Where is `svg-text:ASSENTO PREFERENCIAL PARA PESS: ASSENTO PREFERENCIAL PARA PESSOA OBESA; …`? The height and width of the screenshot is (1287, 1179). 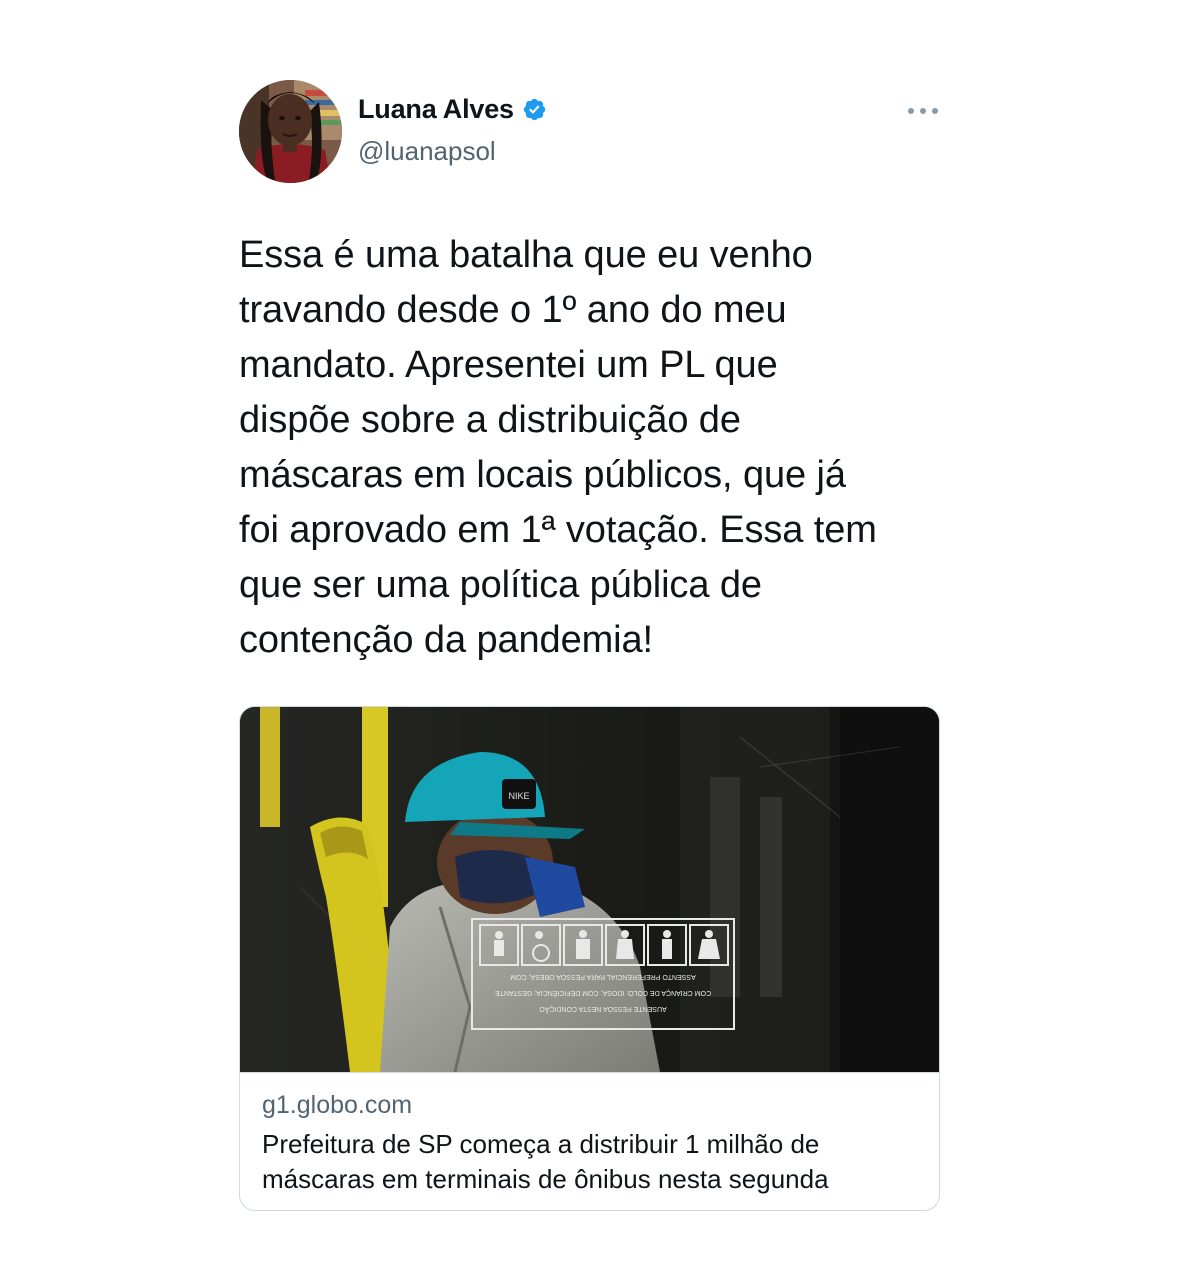 svg-text:ASSENTO PREFERENCIAL PARA PESS: ASSENTO PREFERENCIAL PARA PESSOA OBESA; … is located at coordinates (603, 976).